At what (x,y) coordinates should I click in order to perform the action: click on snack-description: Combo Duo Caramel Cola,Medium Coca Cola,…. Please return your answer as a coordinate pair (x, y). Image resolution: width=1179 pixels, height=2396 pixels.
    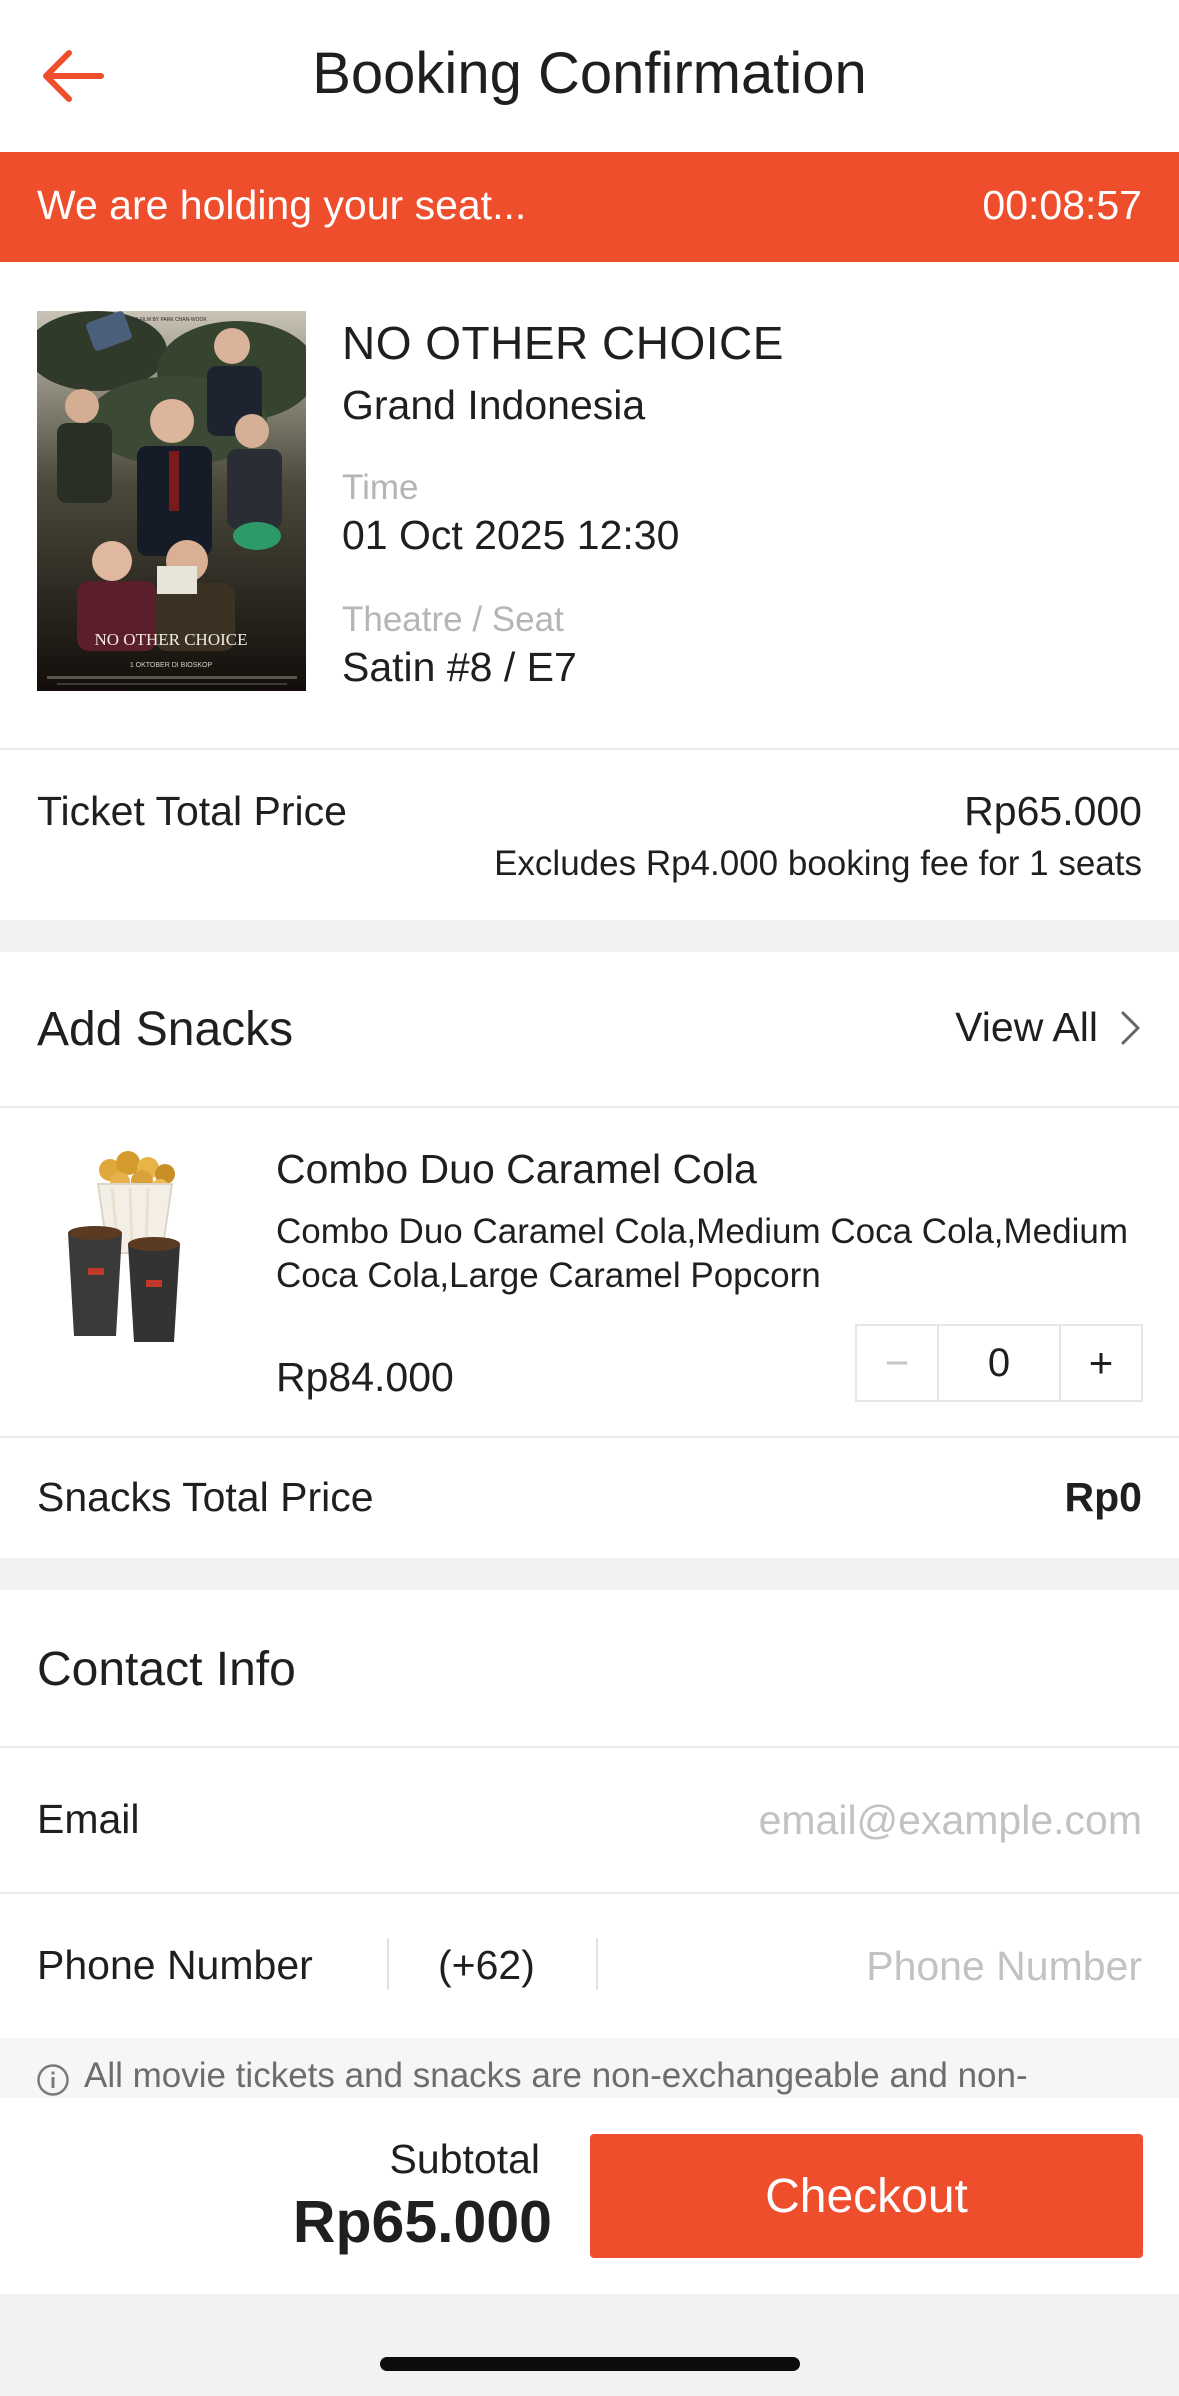
    Looking at the image, I should click on (702, 1253).